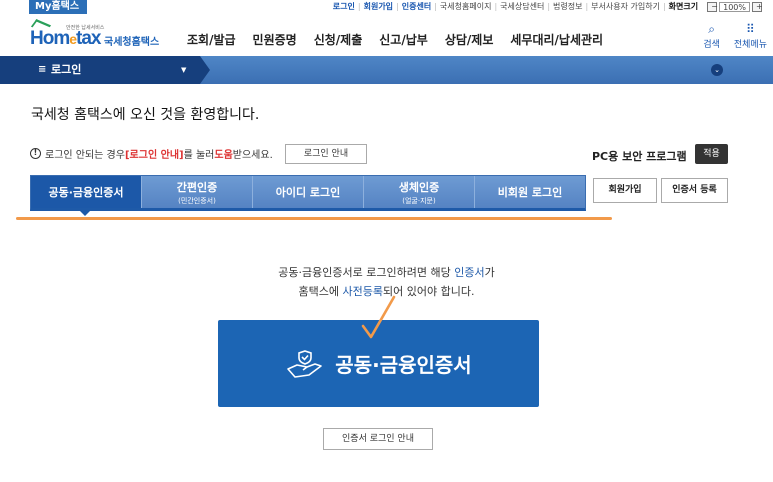 Image resolution: width=773 pixels, height=482 pixels. I want to click on cert-register-button: 인증서 등록, so click(694, 190).